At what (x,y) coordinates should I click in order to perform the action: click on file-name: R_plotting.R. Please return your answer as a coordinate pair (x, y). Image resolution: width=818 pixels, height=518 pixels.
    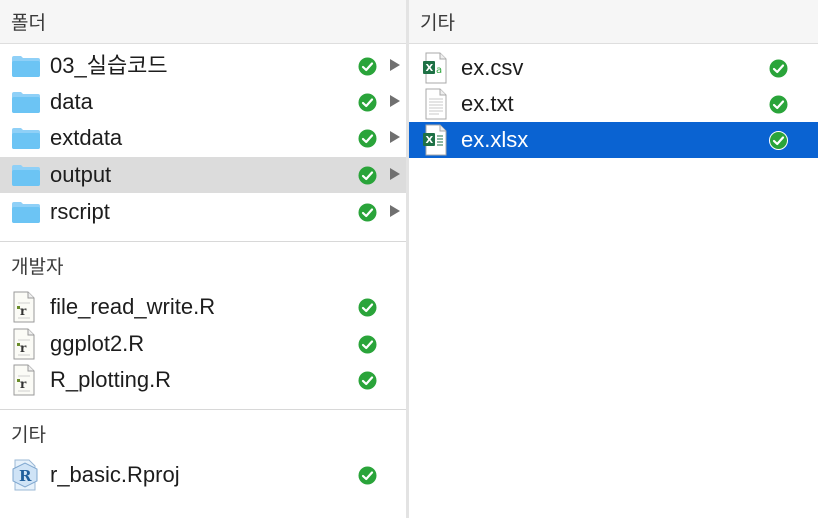
    Looking at the image, I should click on (111, 379).